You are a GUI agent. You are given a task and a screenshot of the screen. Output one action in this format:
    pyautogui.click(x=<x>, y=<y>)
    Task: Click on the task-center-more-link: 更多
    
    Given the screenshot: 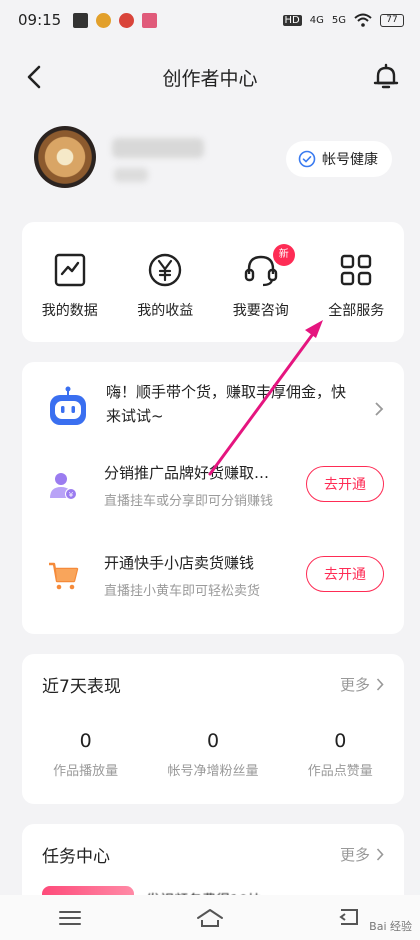 What is the action you would take?
    pyautogui.click(x=362, y=854)
    